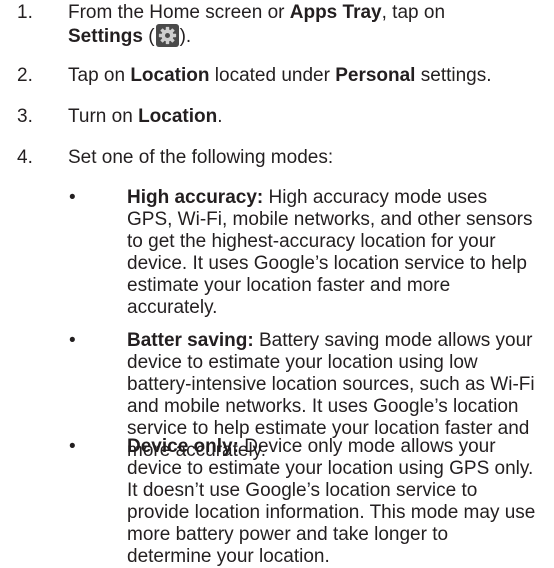 The width and height of the screenshot is (554, 568). What do you see at coordinates (183, 446) in the screenshot?
I see `mode-title: Device only:` at bounding box center [183, 446].